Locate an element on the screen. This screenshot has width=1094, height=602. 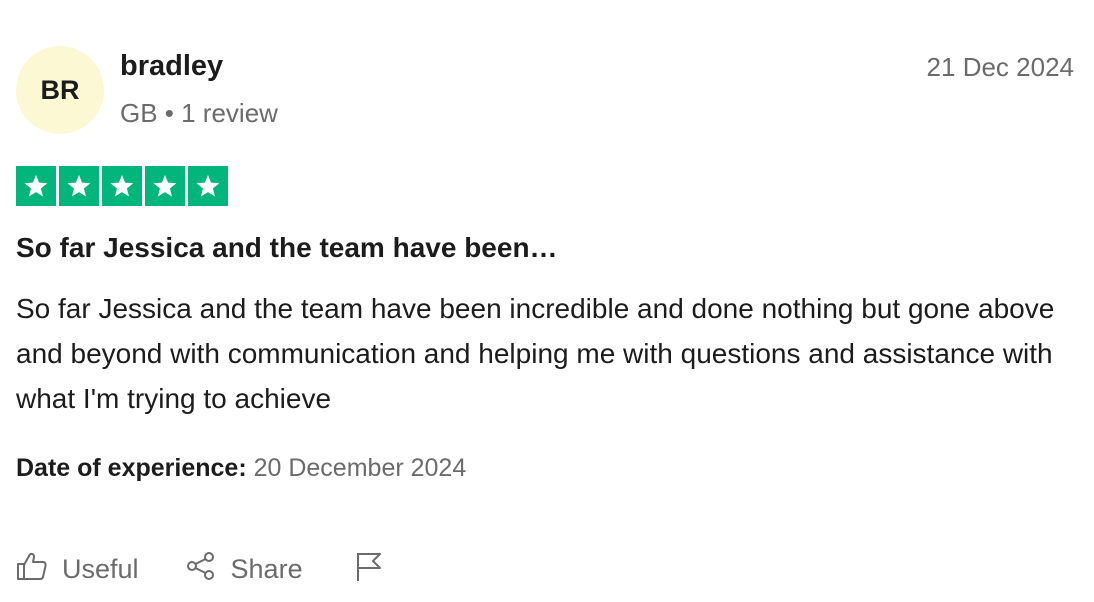
useful-button: Useful is located at coordinates (77, 569).